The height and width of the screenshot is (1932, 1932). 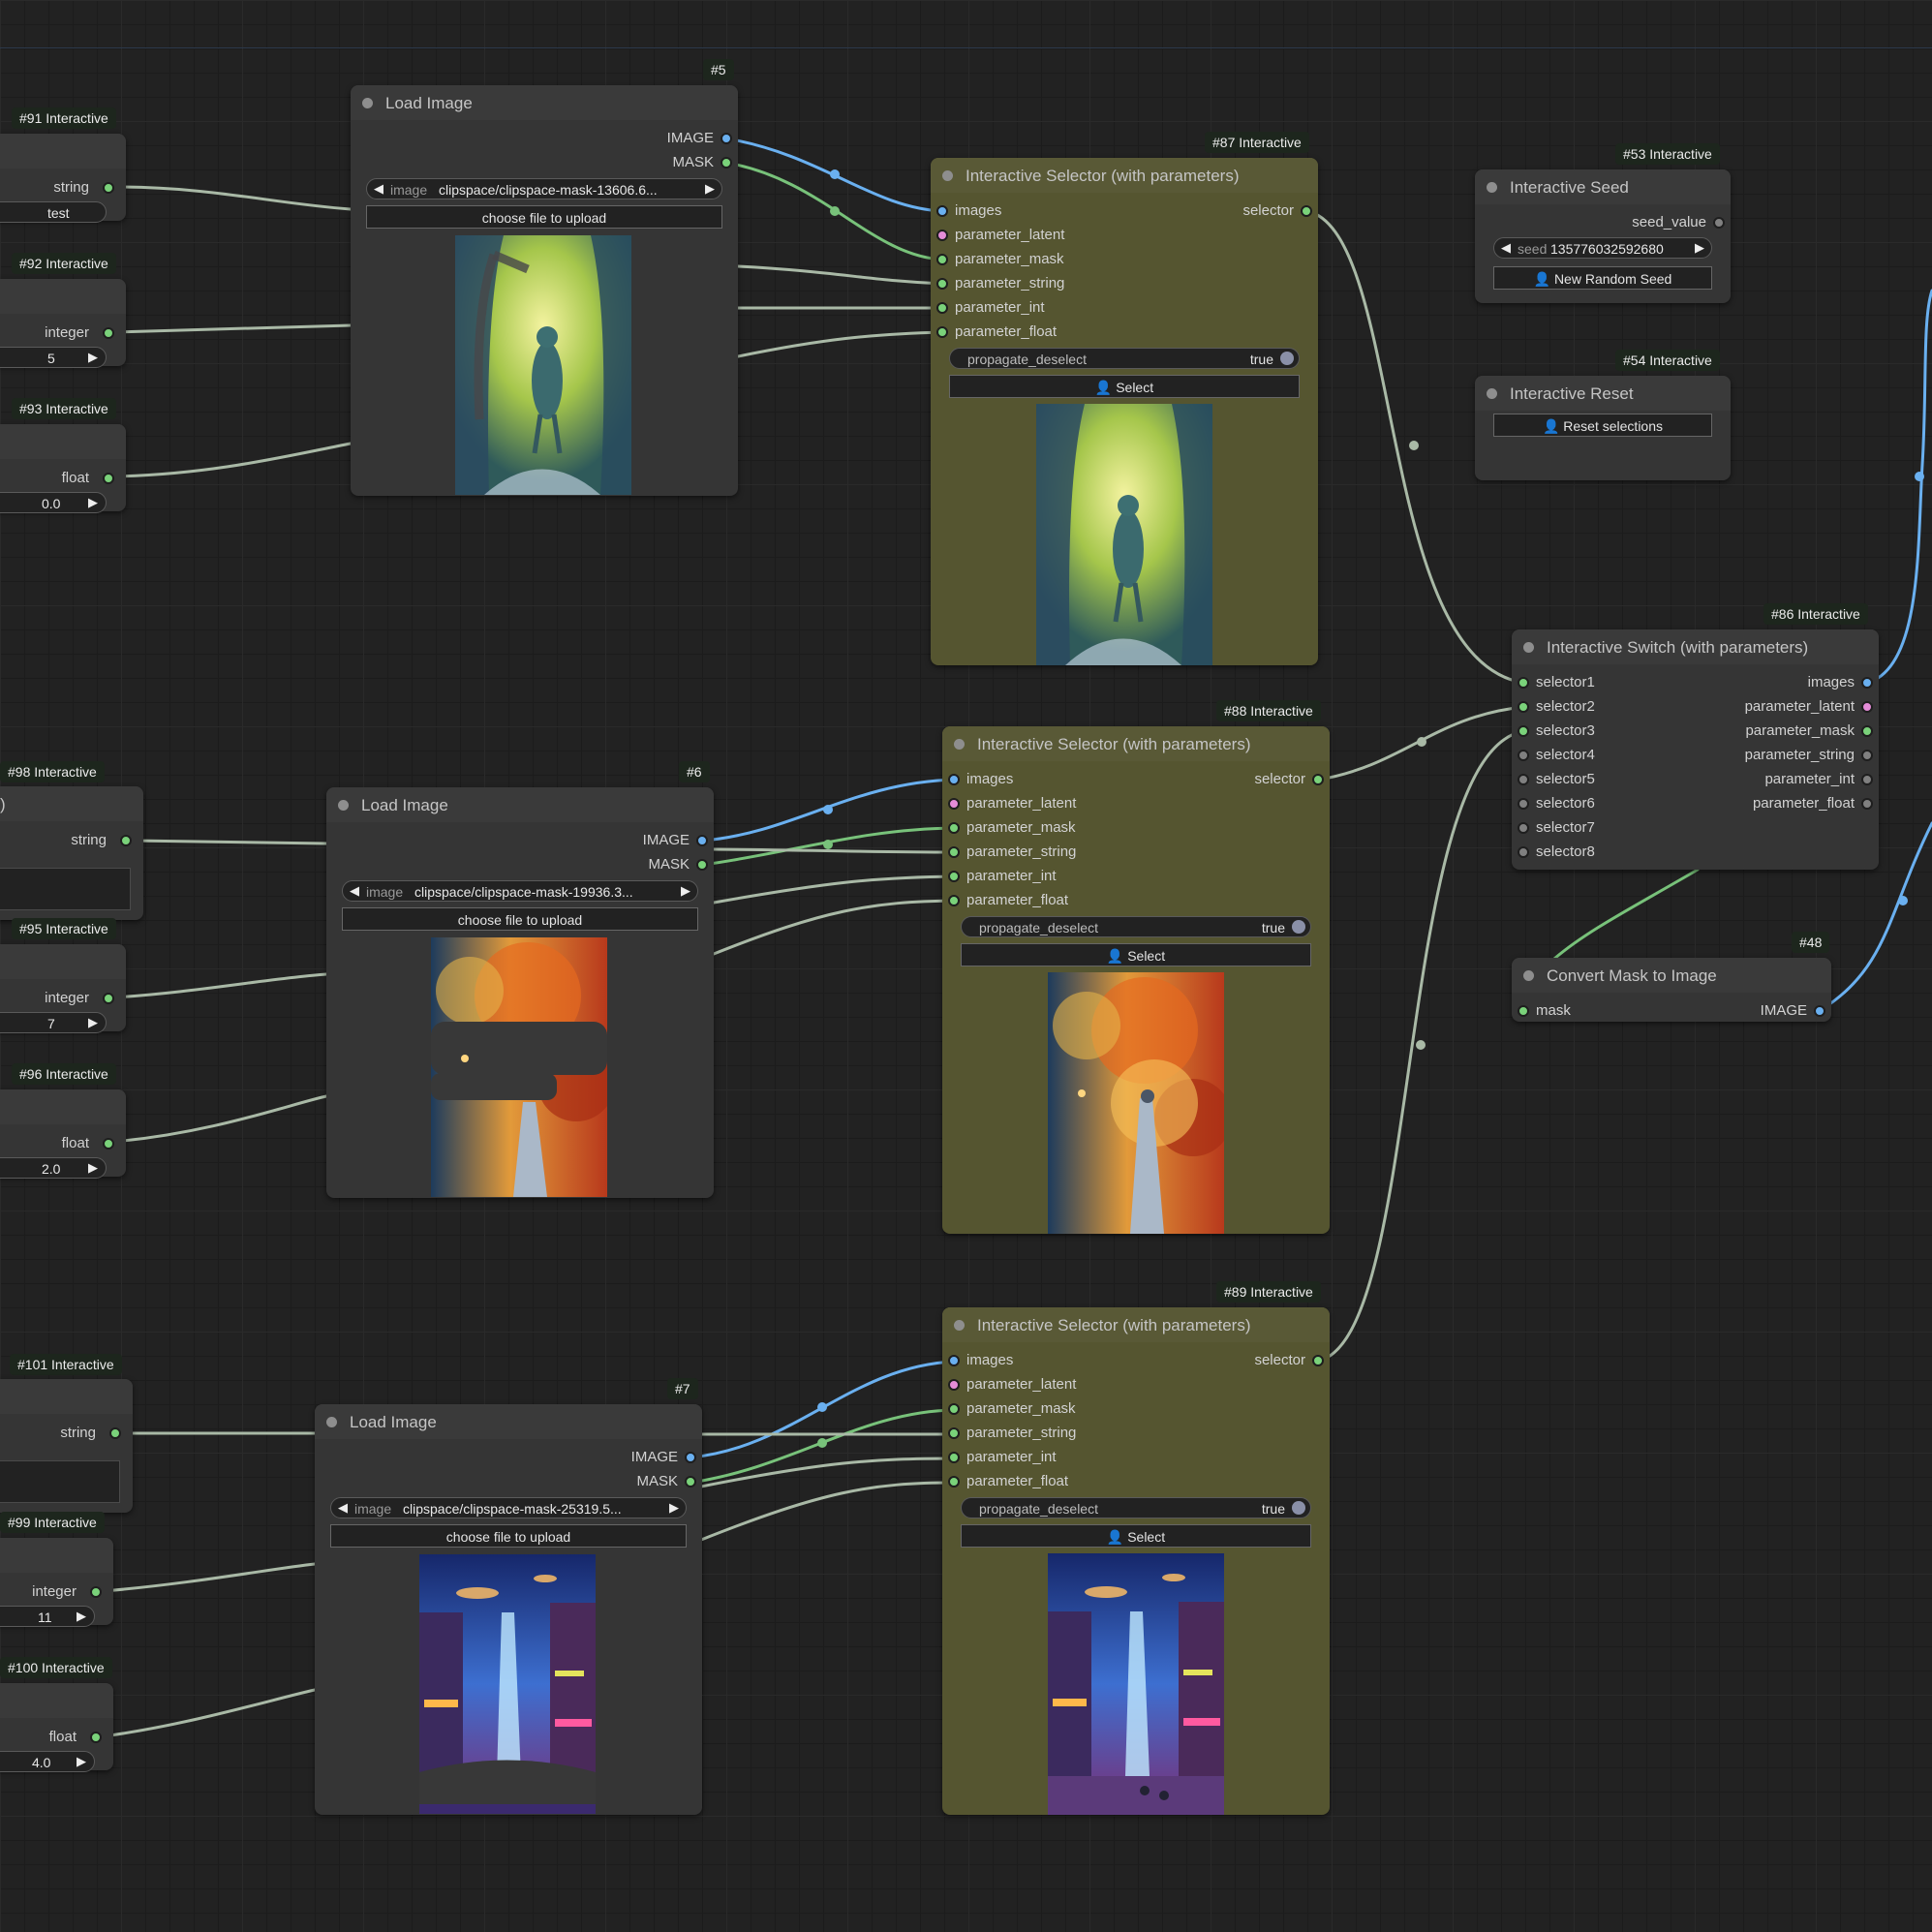 What do you see at coordinates (1671, 990) in the screenshot?
I see `node-48-convert-mask: Convert Mask to Image mask IMAGE` at bounding box center [1671, 990].